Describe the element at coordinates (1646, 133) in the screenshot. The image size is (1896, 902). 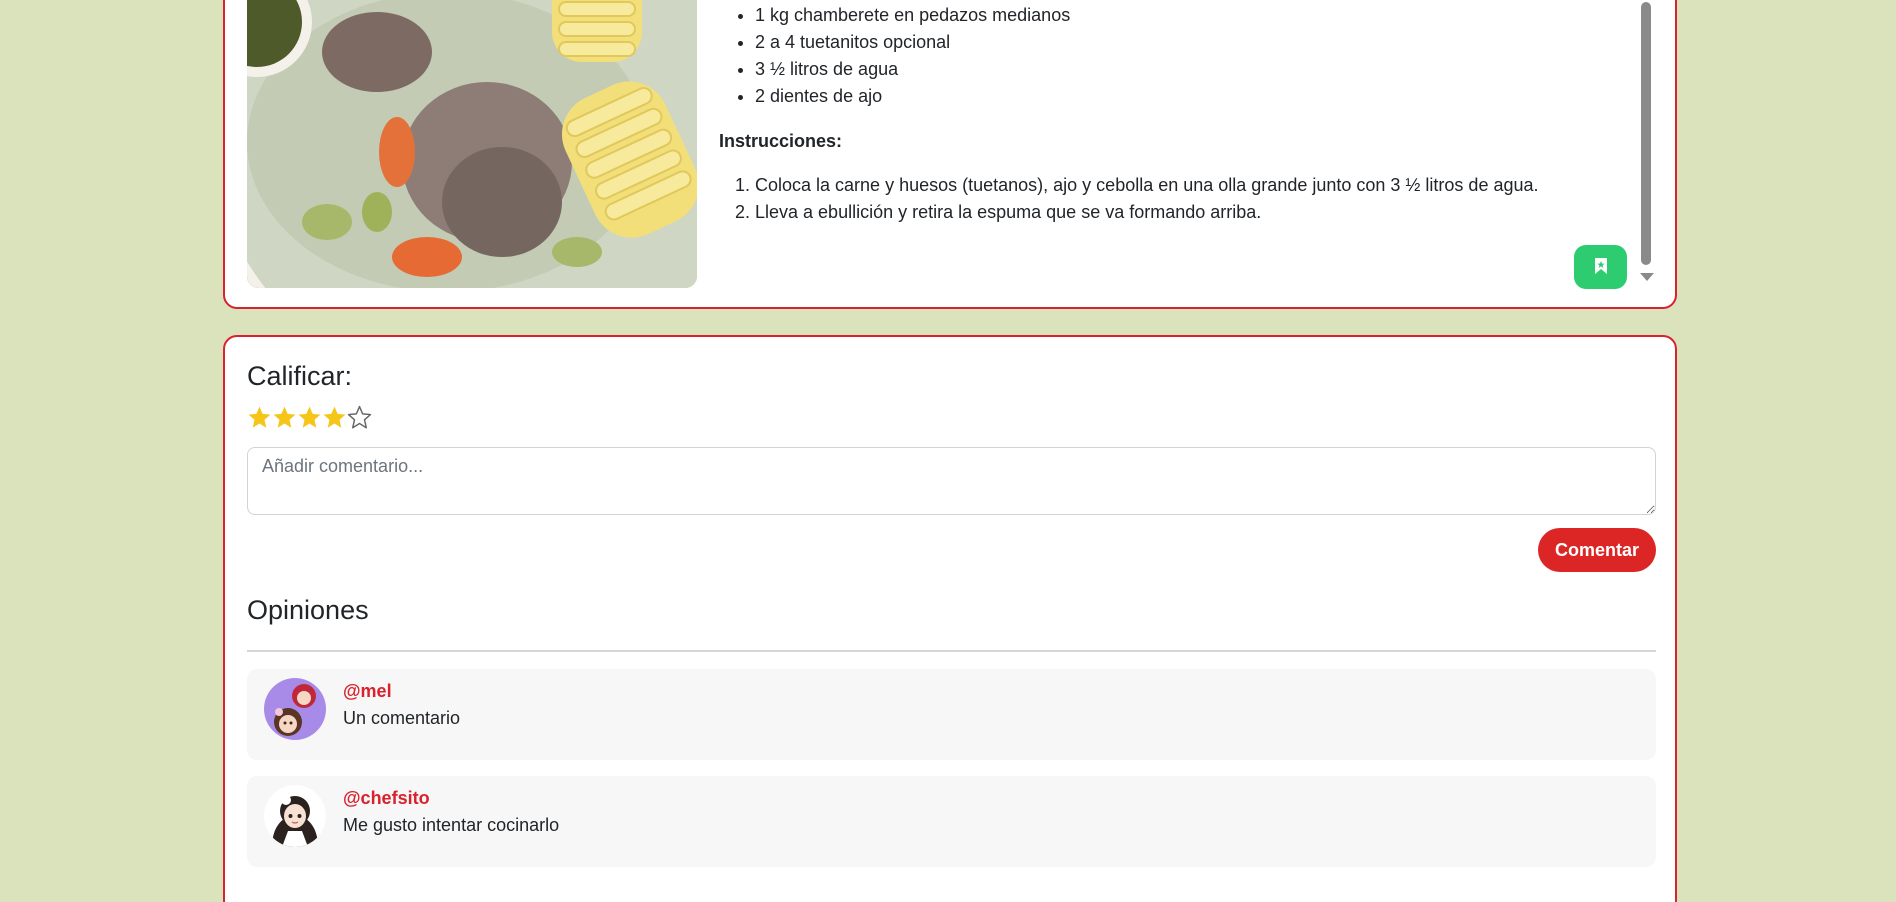
I see `scrollbar-thumb` at that location.